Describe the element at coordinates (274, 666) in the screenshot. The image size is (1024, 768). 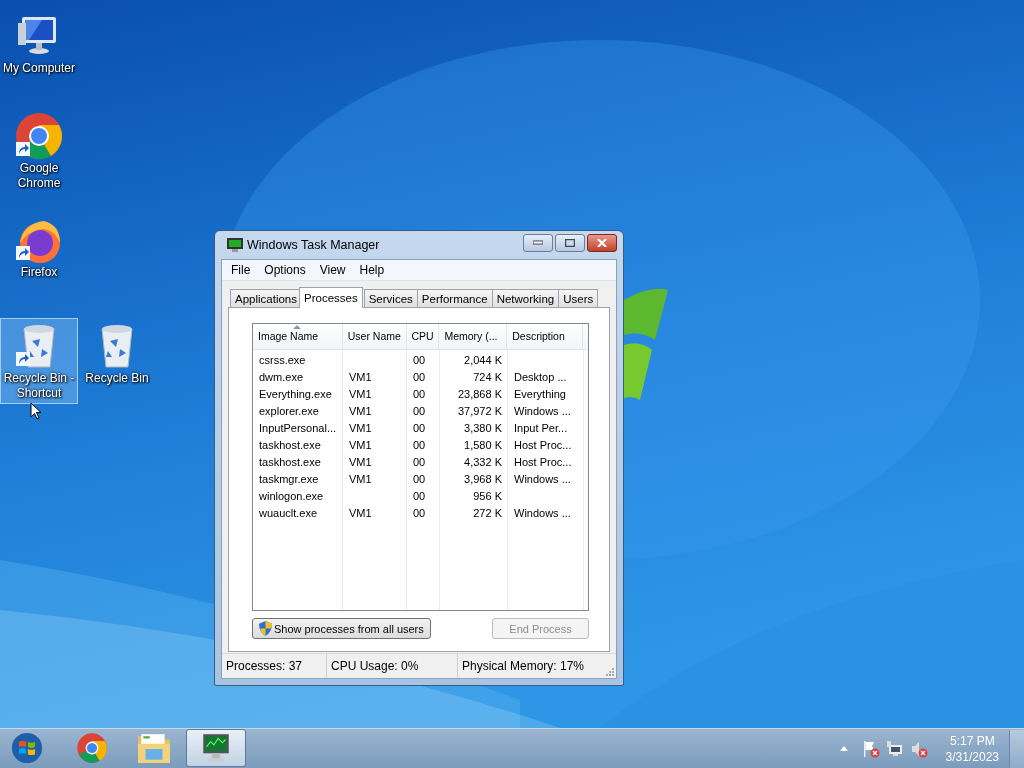
I see `status-text: Processes: 37` at that location.